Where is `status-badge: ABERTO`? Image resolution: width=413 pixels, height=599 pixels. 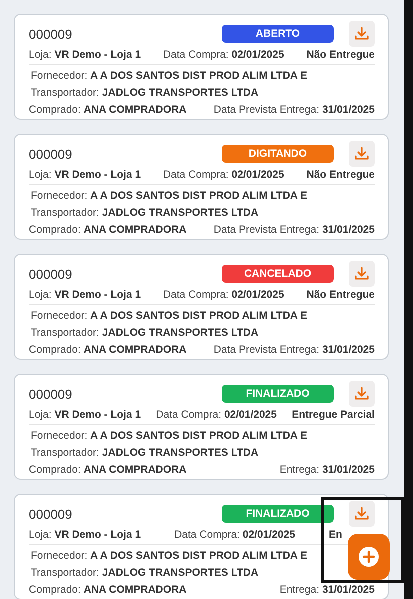 status-badge: ABERTO is located at coordinates (278, 34).